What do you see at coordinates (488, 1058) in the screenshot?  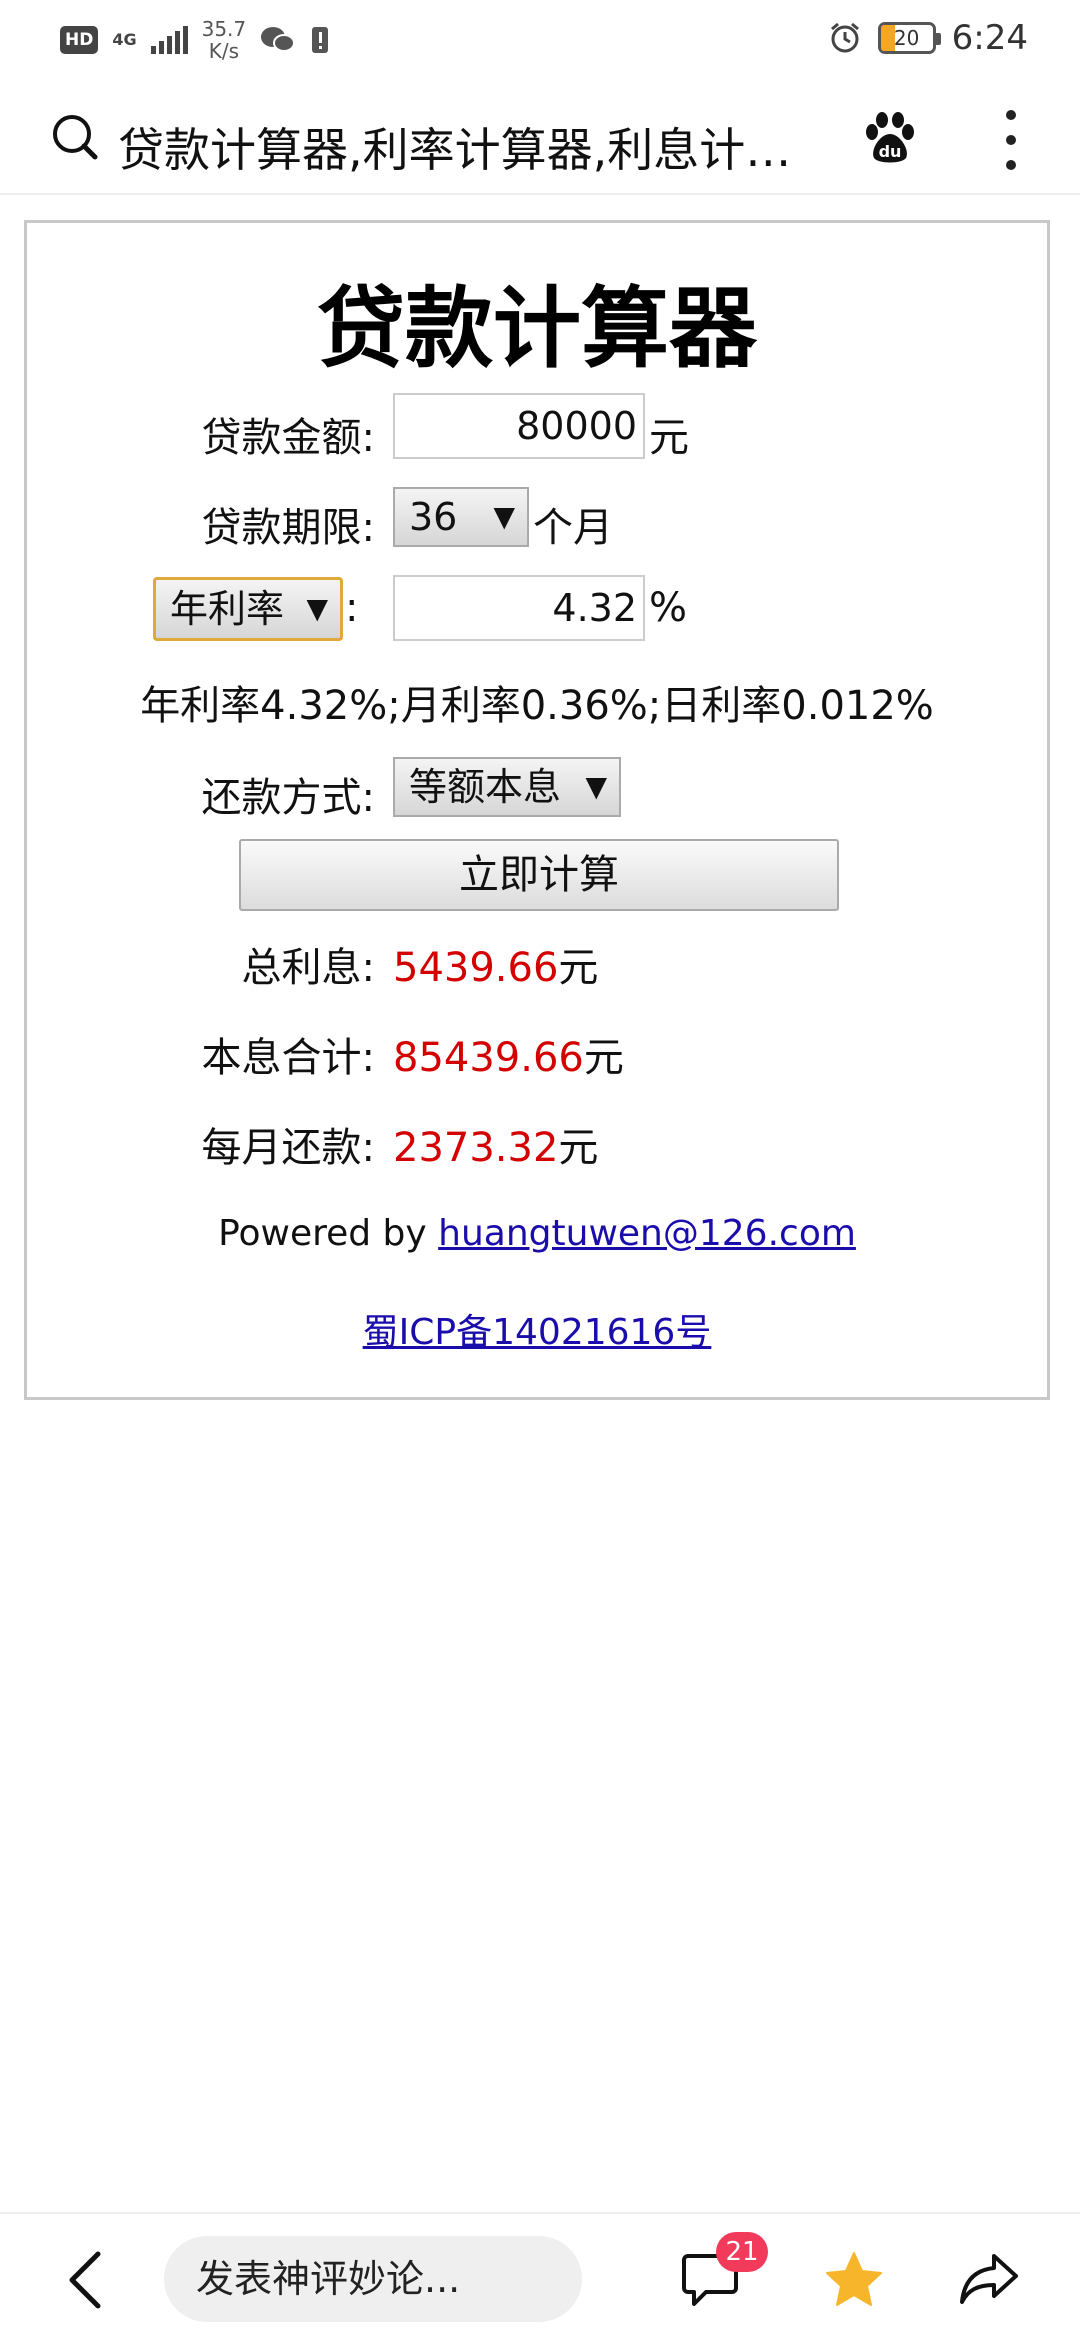 I see `total-payment-value: 85439.66` at bounding box center [488, 1058].